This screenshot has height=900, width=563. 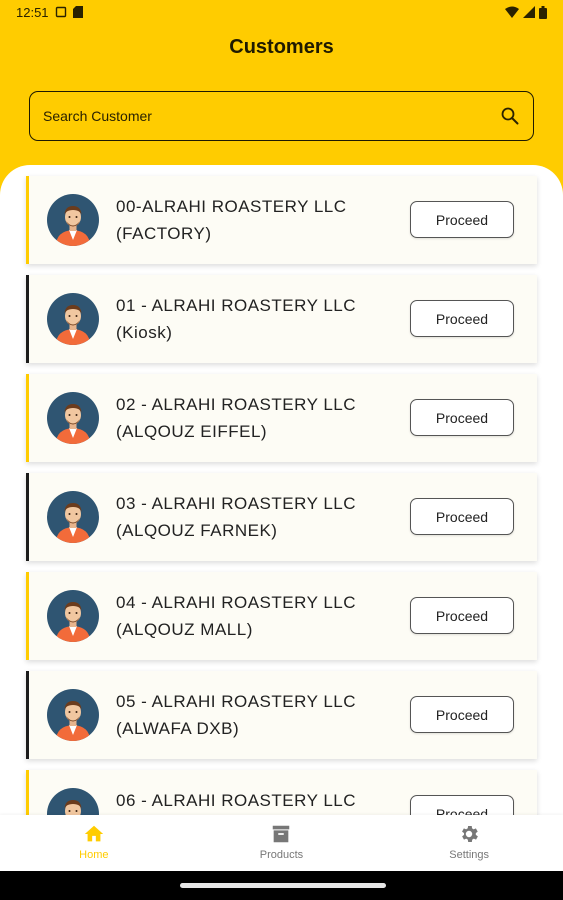 I want to click on search-bar, so click(x=281, y=116).